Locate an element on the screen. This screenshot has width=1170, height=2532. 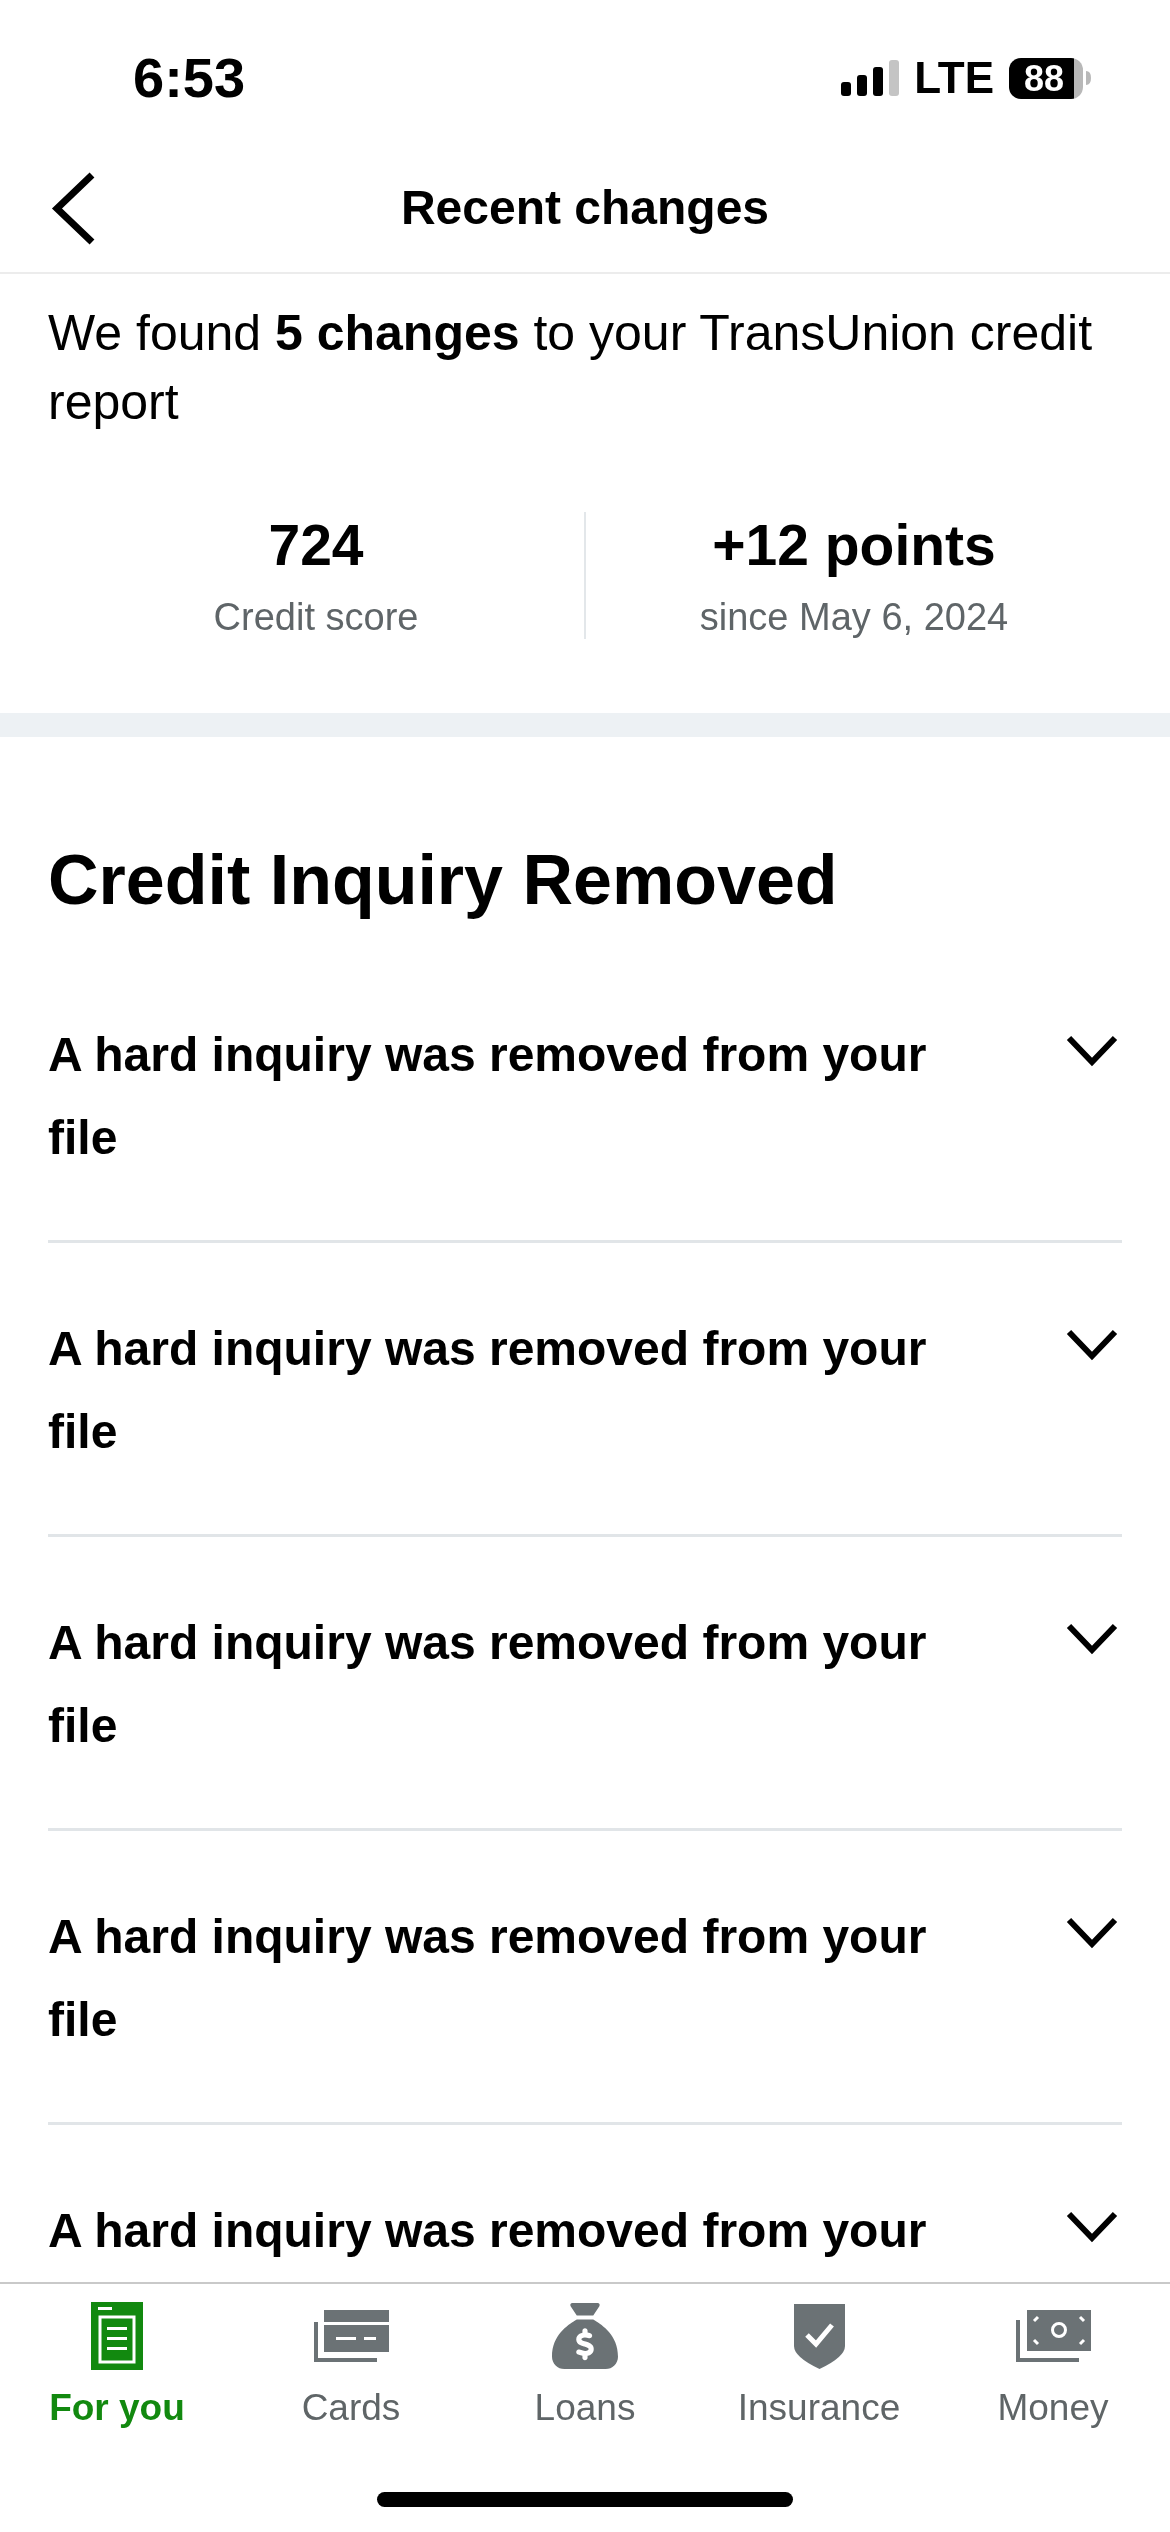
status-time: 6:53 is located at coordinates (189, 78).